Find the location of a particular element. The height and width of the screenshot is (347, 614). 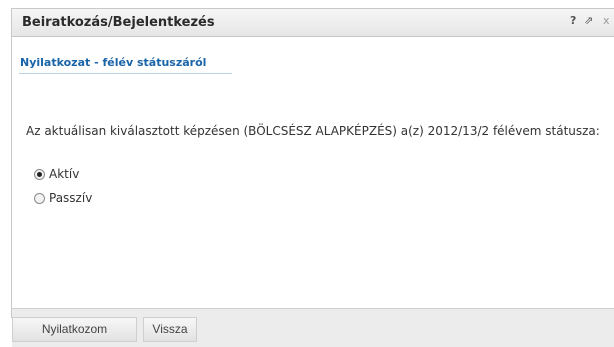

radio-button-passziv is located at coordinates (39, 198).